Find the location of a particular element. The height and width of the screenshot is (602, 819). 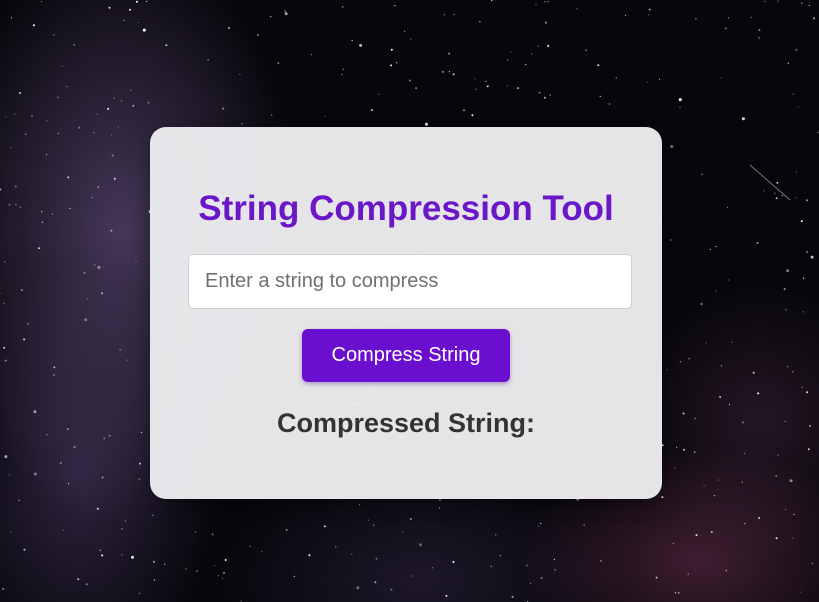

page-title: String Compression Tool is located at coordinates (406, 208).